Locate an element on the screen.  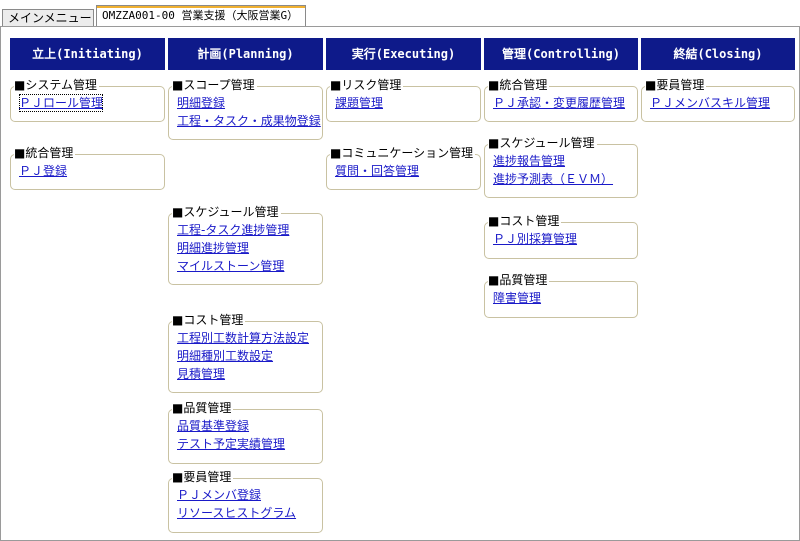
link-process-effort-calc-setting: 工程別工数計算方法設定 is located at coordinates (249, 338).